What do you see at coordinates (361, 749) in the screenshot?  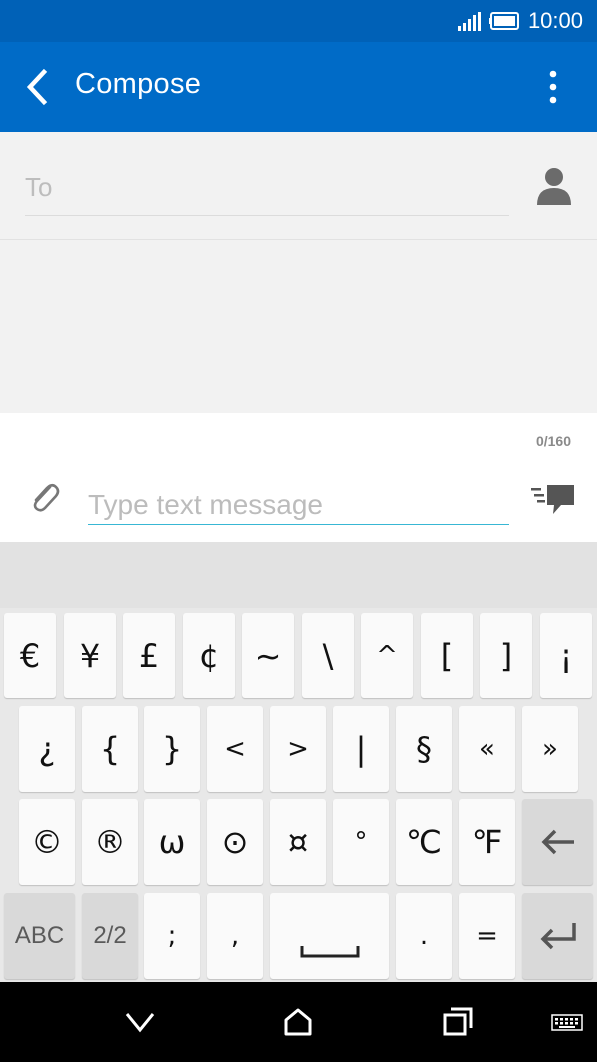 I see `key-pipe: |` at bounding box center [361, 749].